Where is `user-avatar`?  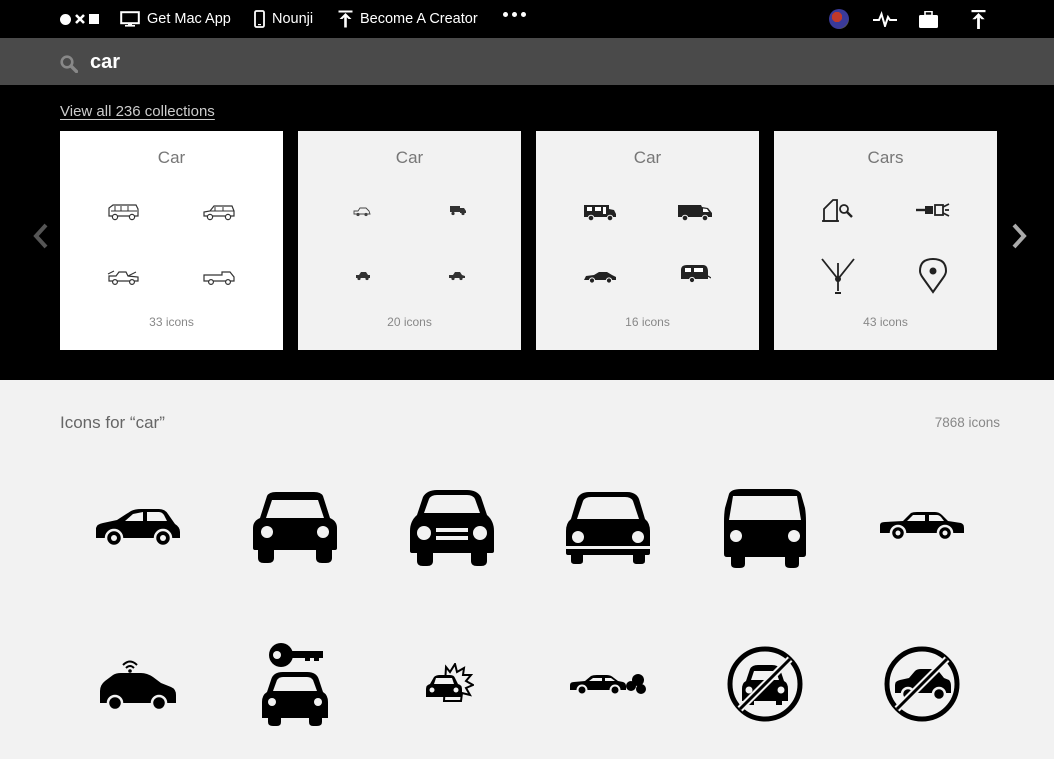
user-avatar is located at coordinates (839, 19).